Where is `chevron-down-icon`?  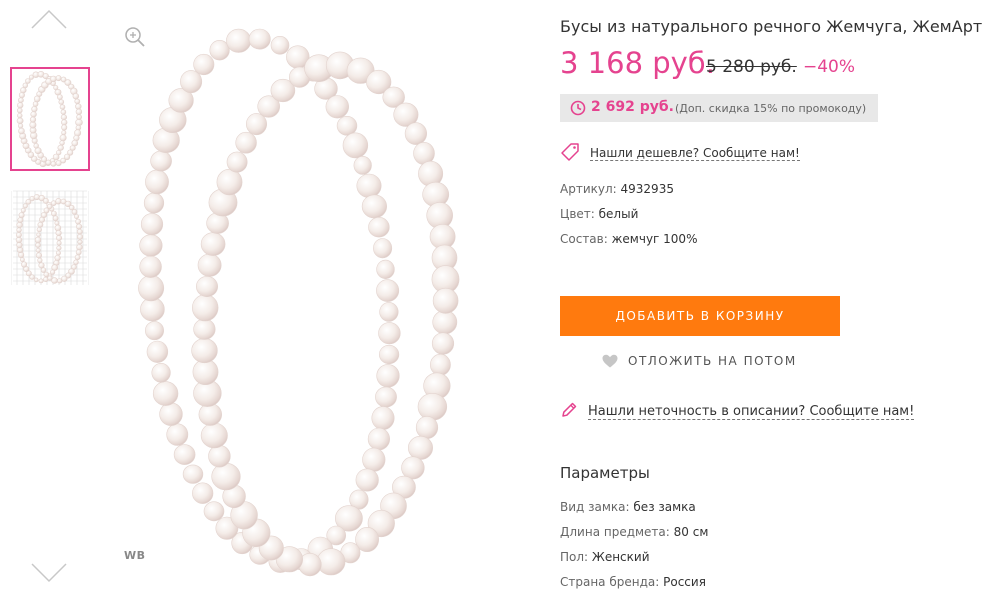
chevron-down-icon is located at coordinates (49, 573).